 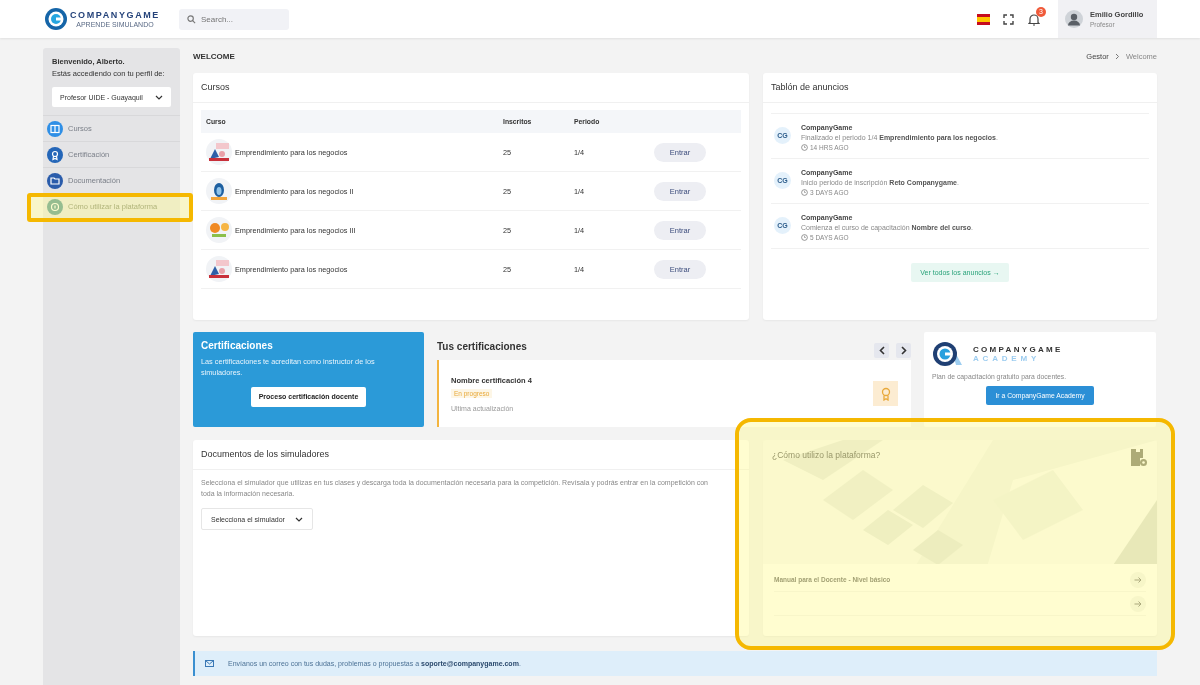 I want to click on book-icon, so click(x=55, y=128).